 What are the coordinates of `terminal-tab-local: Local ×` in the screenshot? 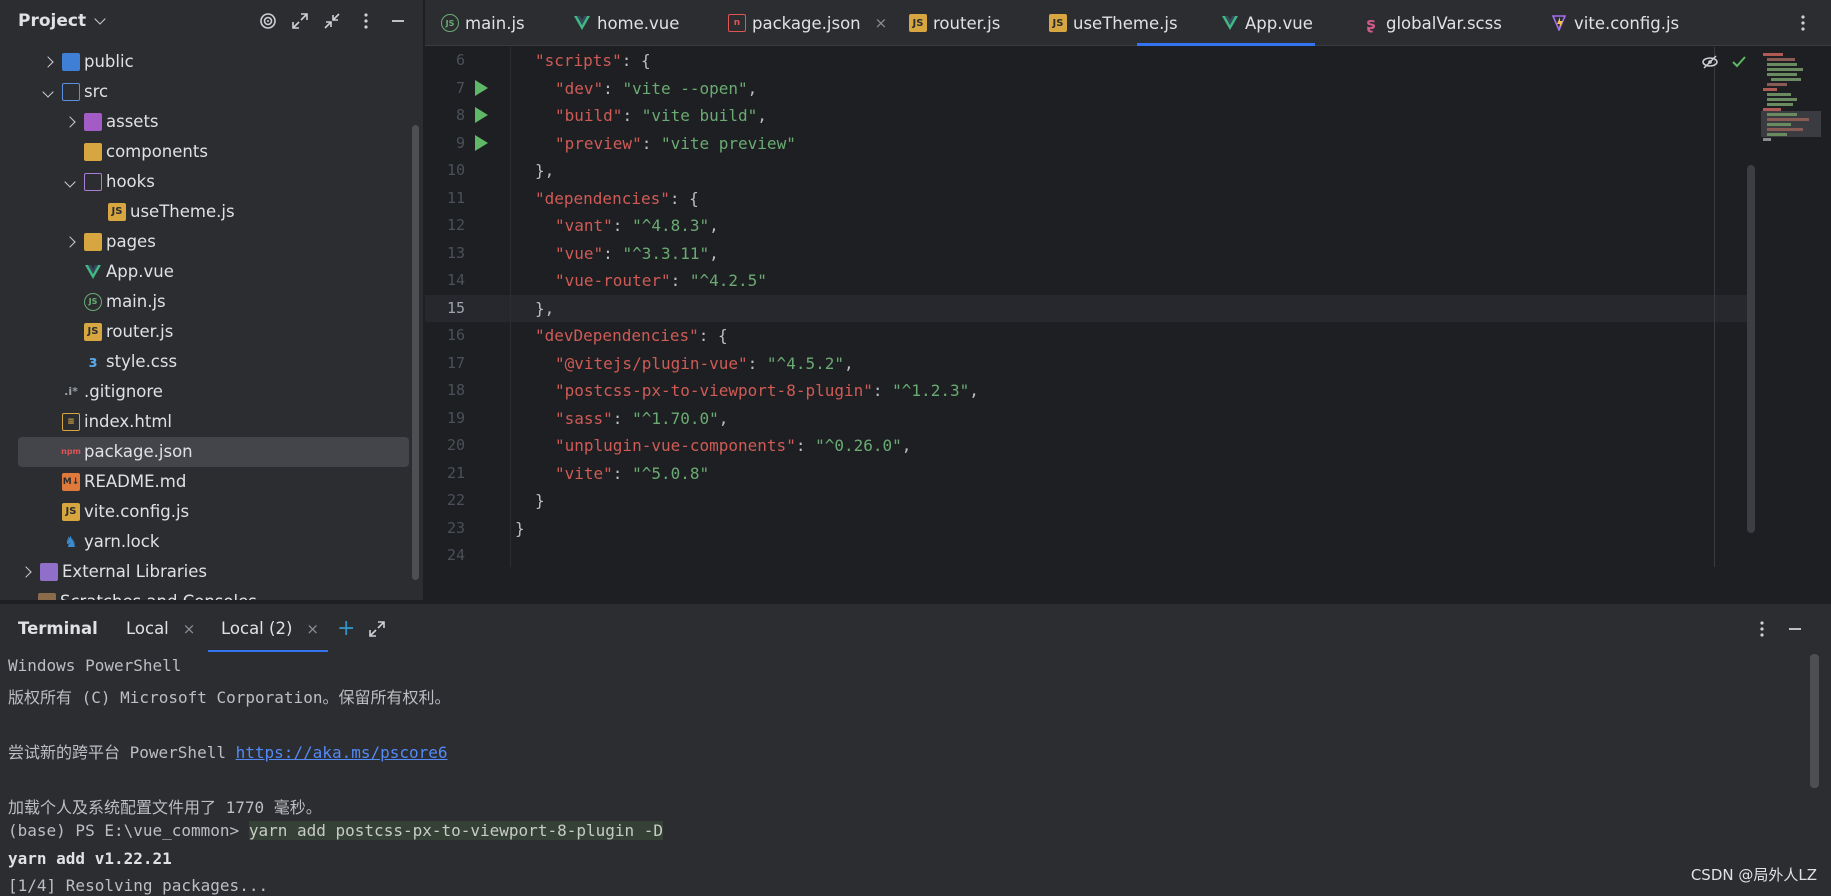 It's located at (160, 628).